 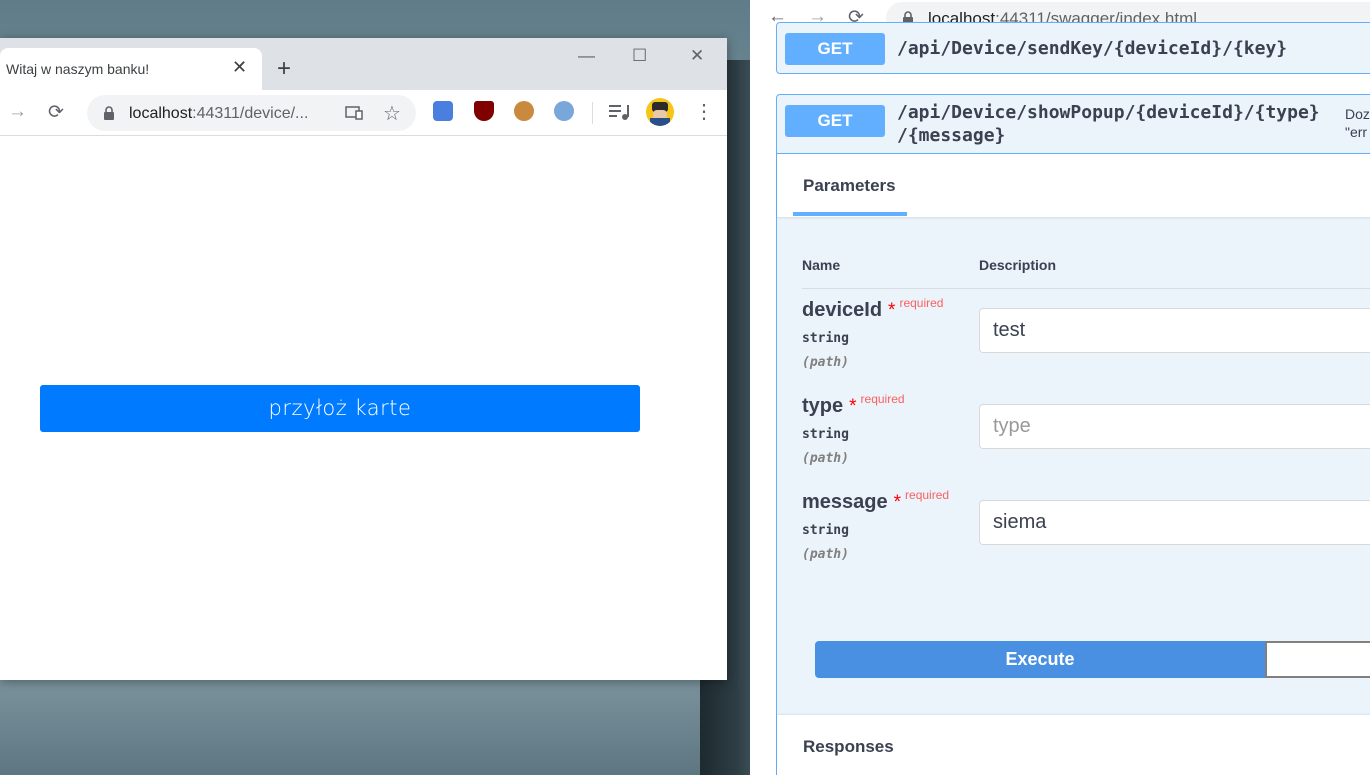 I want to click on type-input, so click(x=1174, y=426).